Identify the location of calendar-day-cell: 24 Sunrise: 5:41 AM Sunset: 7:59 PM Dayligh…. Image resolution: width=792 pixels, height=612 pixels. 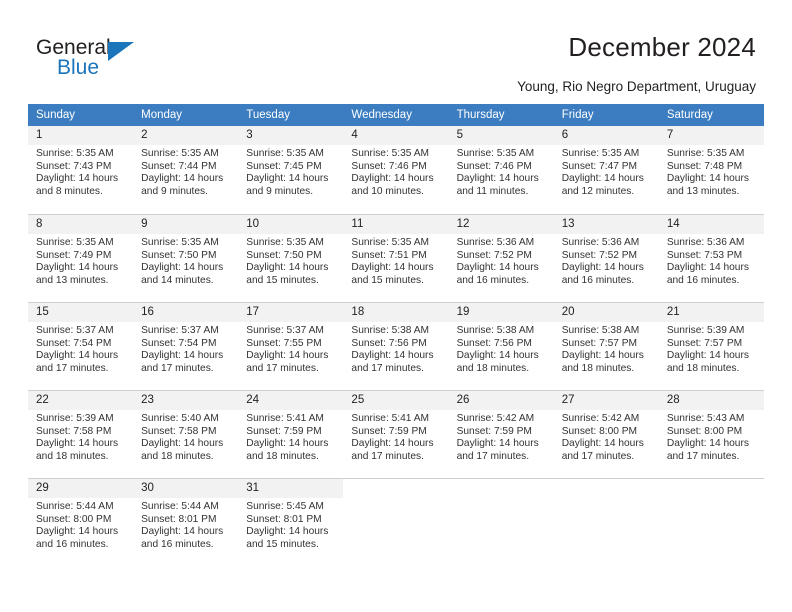
(291, 434).